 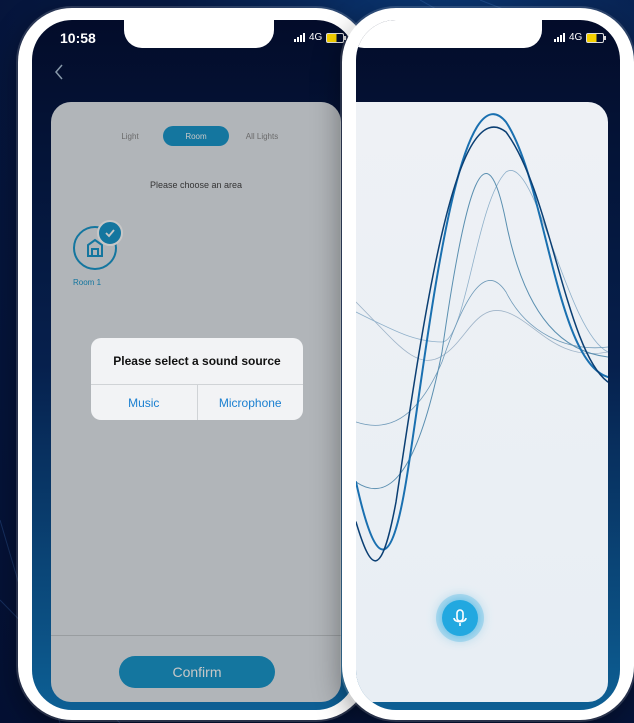 I want to click on microphone-icon, so click(x=460, y=617).